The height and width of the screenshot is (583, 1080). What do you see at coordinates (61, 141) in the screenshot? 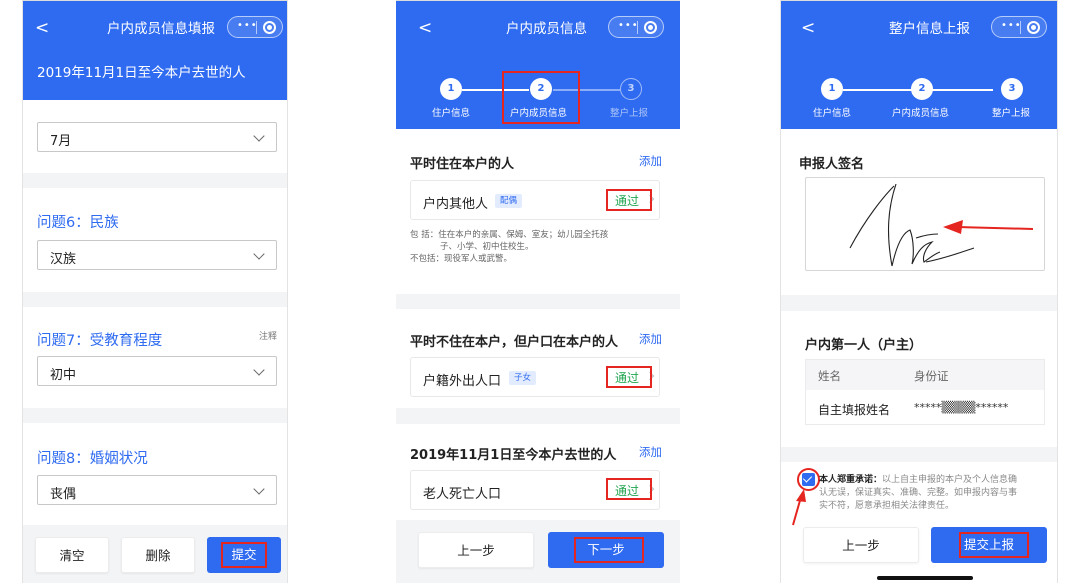
I see `month-select-value: 7月` at bounding box center [61, 141].